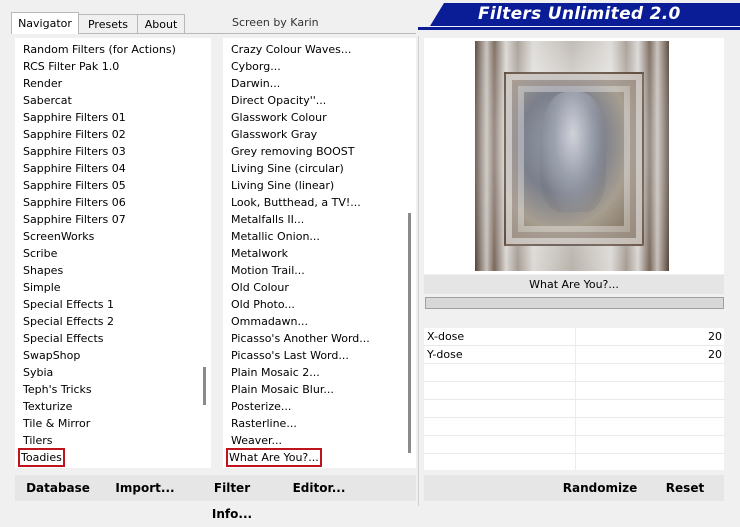 The image size is (740, 527). What do you see at coordinates (574, 337) in the screenshot?
I see `param-row-x-dose: X-dose 20` at bounding box center [574, 337].